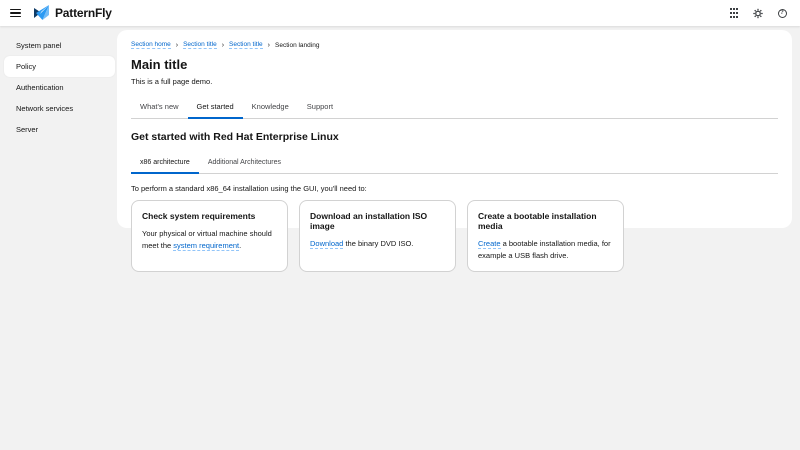 The width and height of the screenshot is (800, 450). Describe the element at coordinates (172, 81) in the screenshot. I see `page-subtitle: This is a full page demo.` at that location.